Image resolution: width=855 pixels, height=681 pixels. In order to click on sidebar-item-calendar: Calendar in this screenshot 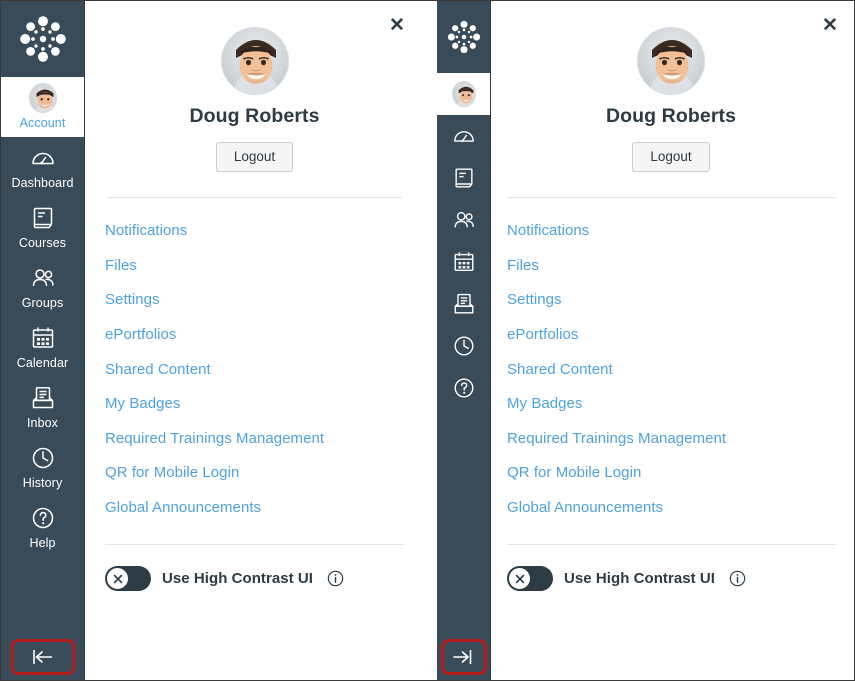, I will do `click(42, 347)`.